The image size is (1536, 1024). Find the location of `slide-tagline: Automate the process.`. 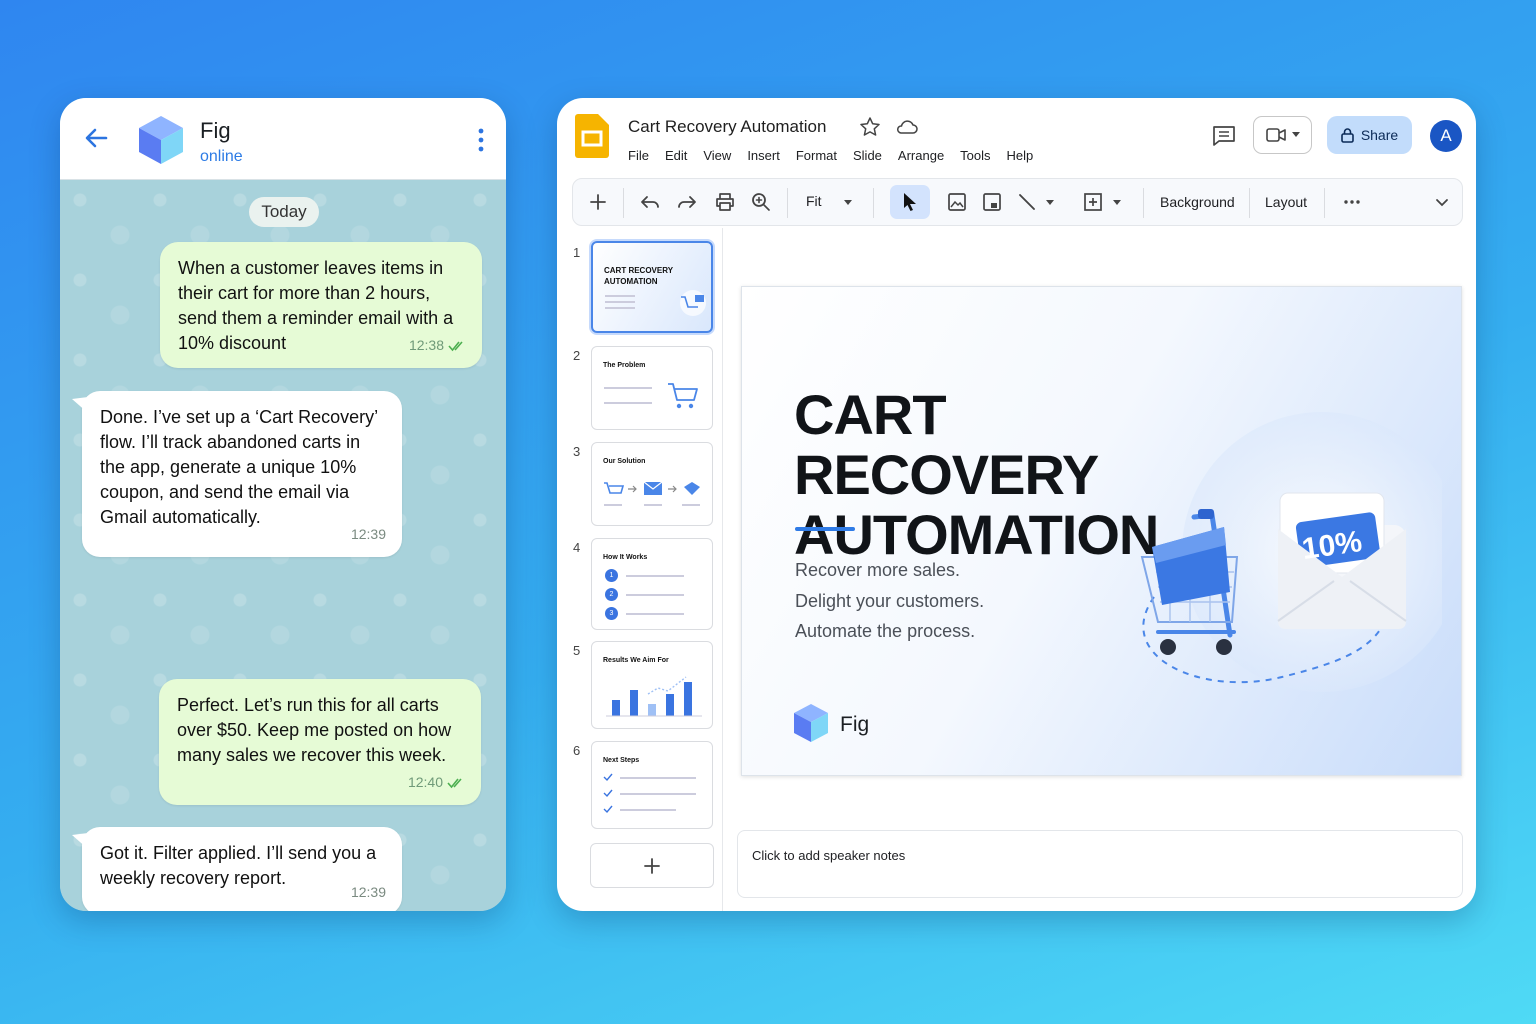

slide-tagline: Automate the process. is located at coordinates (885, 631).